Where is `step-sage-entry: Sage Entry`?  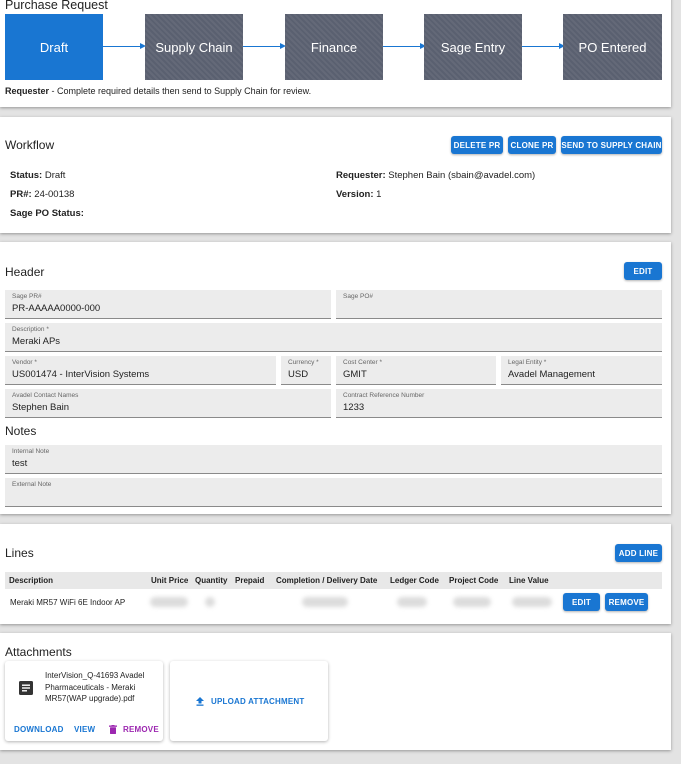 step-sage-entry: Sage Entry is located at coordinates (473, 47).